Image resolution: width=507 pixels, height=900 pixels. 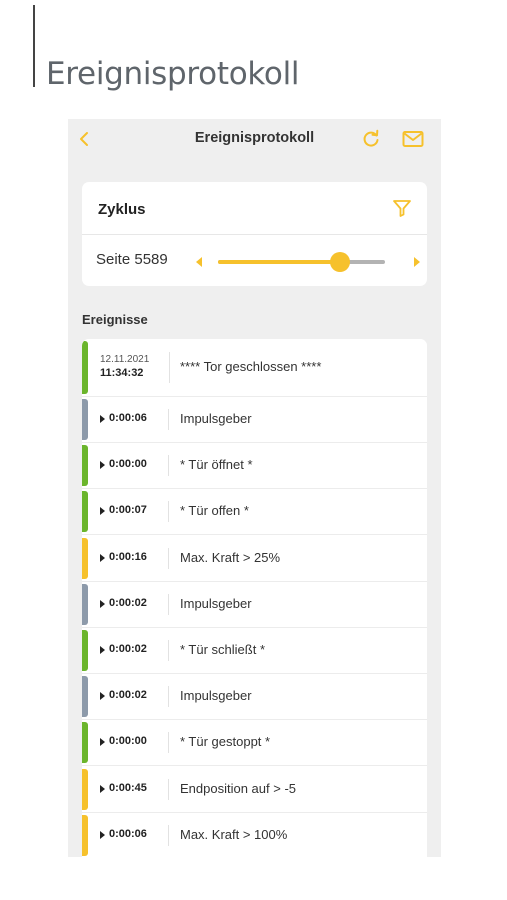 What do you see at coordinates (234, 834) in the screenshot?
I see `event-description: Max. Kraft > 100%` at bounding box center [234, 834].